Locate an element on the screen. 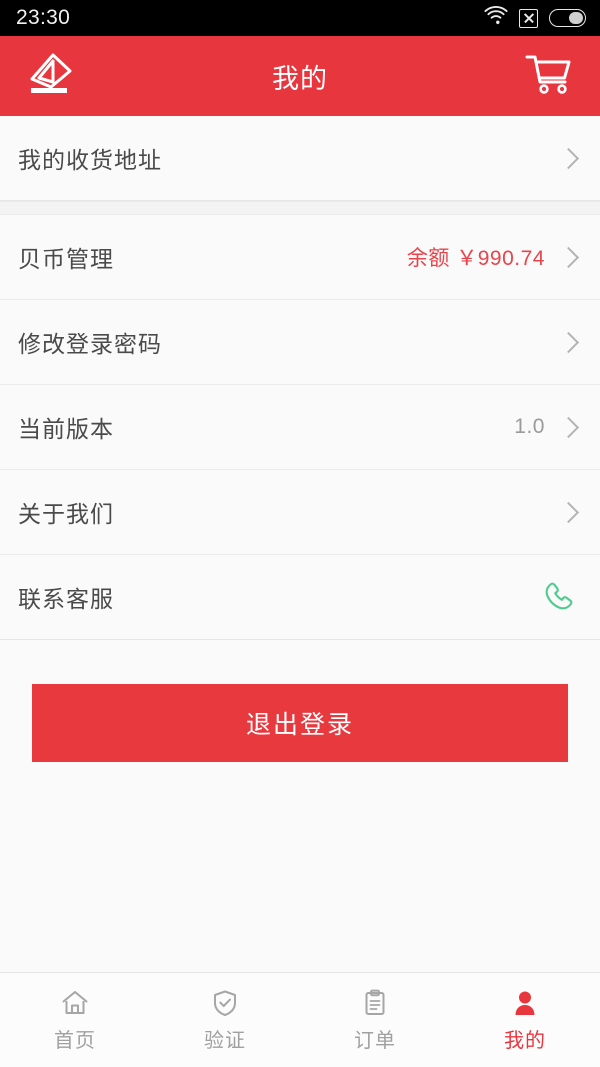 This screenshot has width=600, height=1067. logout-button: 退出登录 is located at coordinates (300, 723).